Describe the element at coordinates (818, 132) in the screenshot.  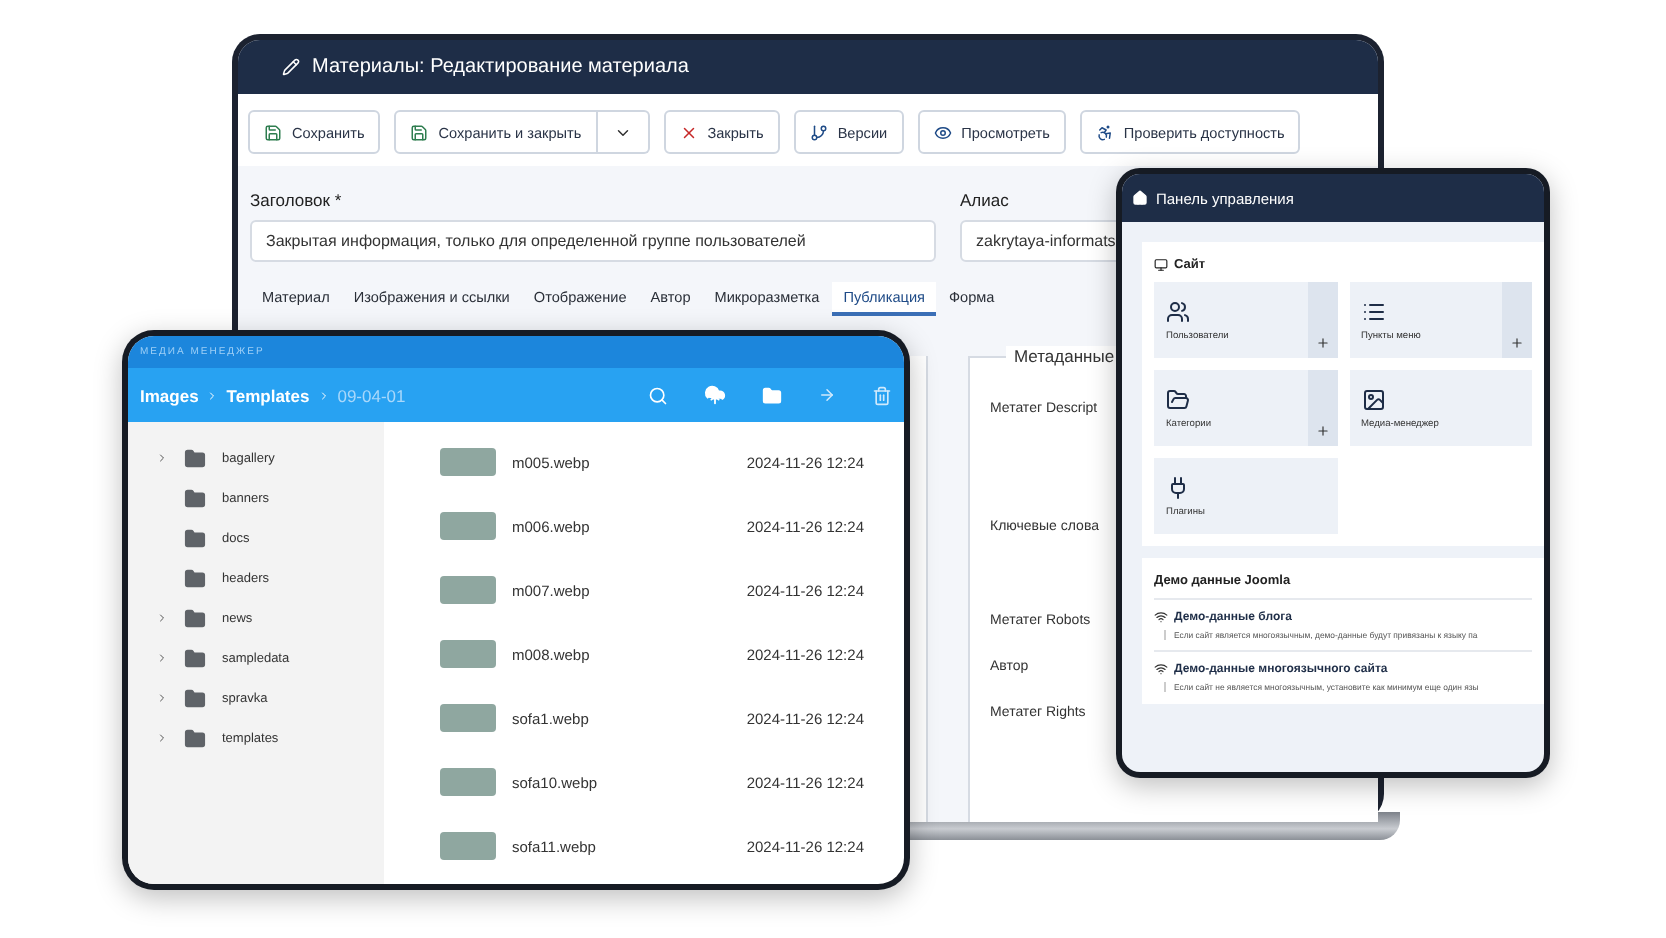
I see `branch-icon` at that location.